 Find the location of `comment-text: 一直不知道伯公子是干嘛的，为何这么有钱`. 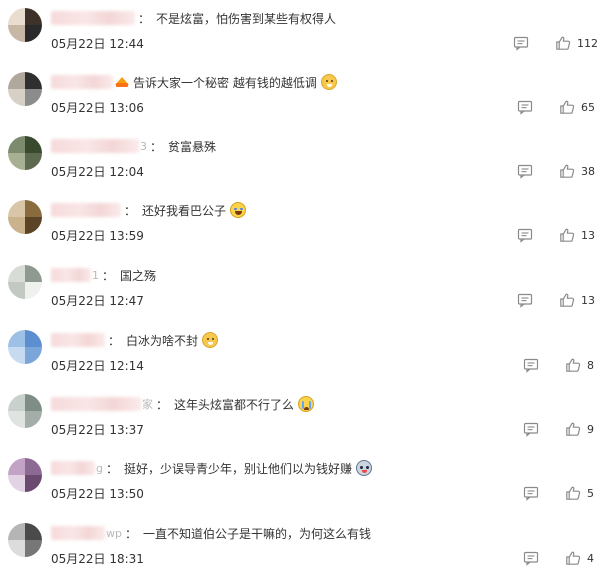

comment-text: 一直不知道伯公子是干嘛的，为何这么有钱 is located at coordinates (257, 533).